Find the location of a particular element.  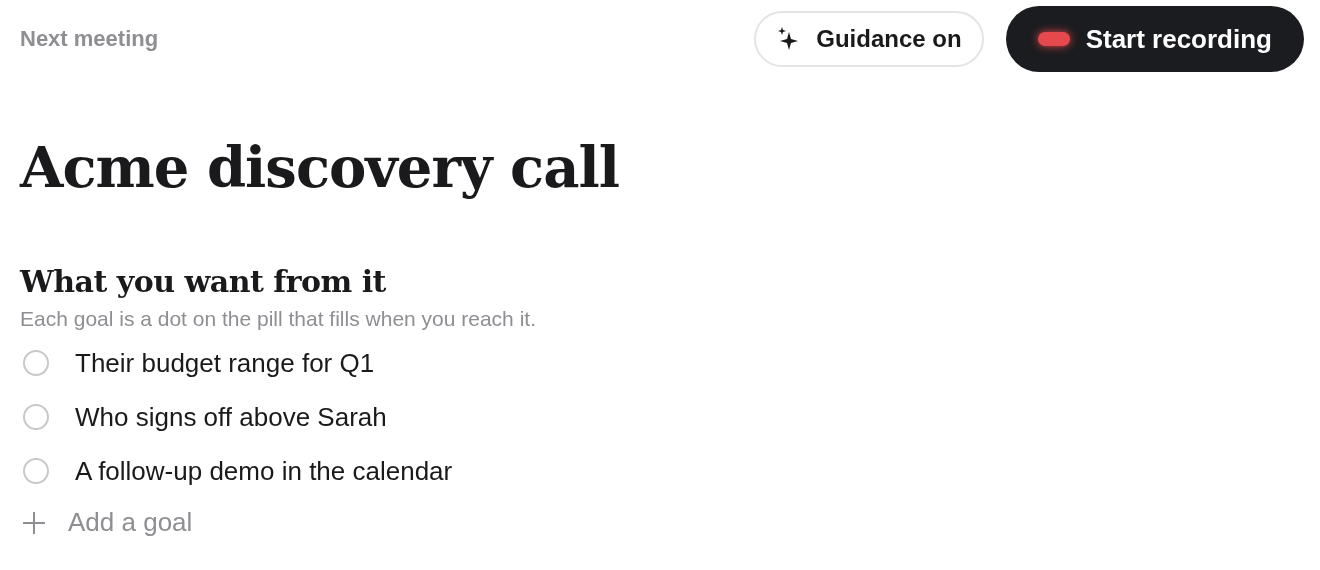

plus-icon is located at coordinates (34, 522).